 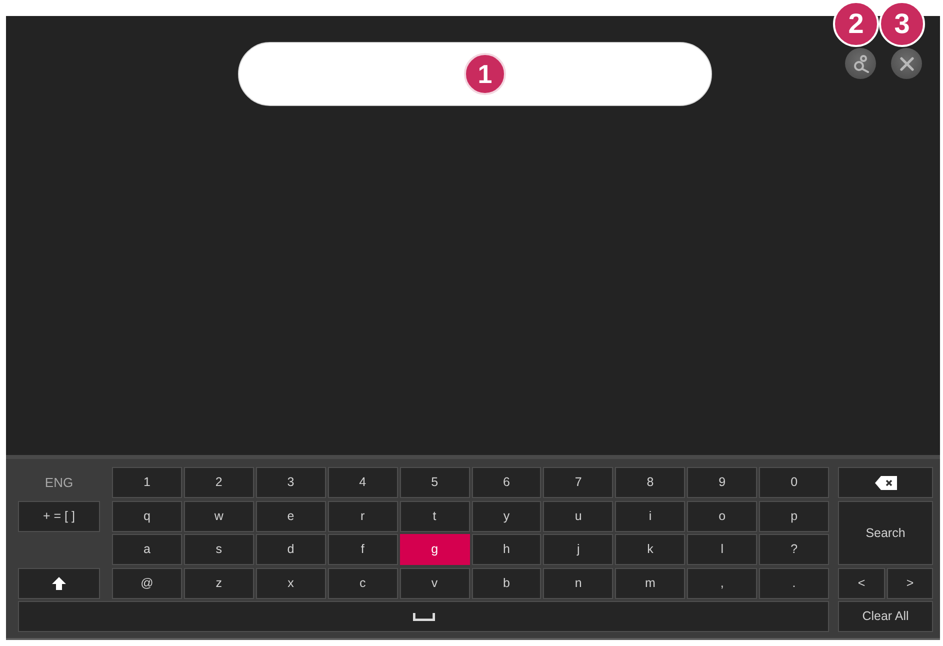 What do you see at coordinates (363, 482) in the screenshot?
I see `keyboard-key: 4` at bounding box center [363, 482].